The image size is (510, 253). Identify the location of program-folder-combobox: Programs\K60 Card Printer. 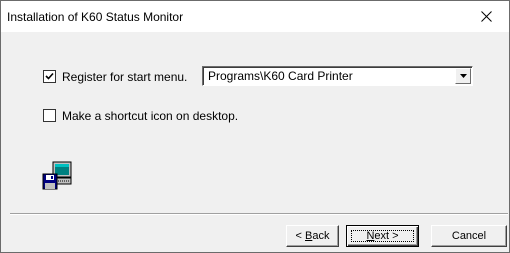
(337, 76).